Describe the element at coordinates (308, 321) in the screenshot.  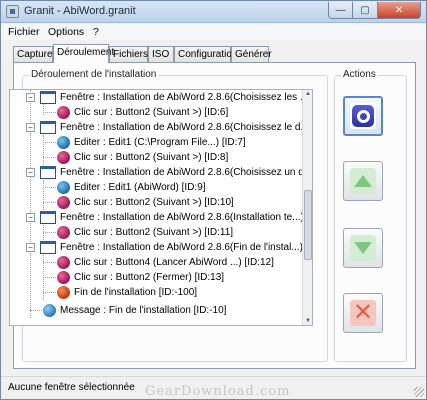
I see `scroll-down-icon: ▼` at that location.